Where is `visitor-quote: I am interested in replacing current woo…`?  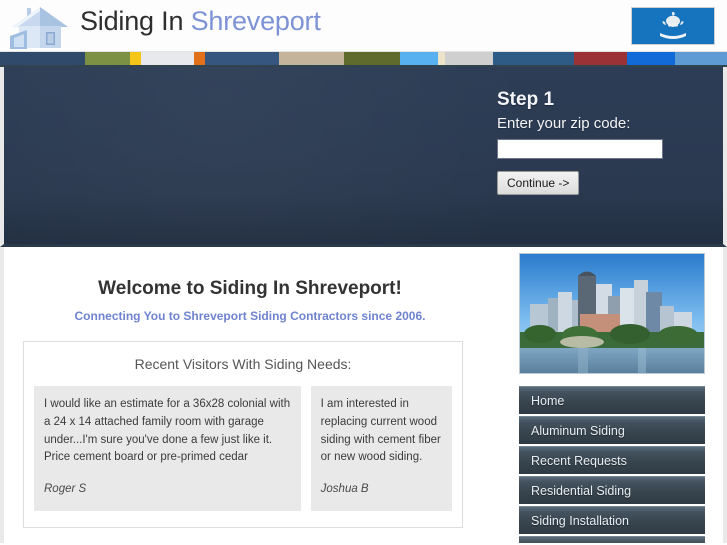 visitor-quote: I am interested in replacing current woo… is located at coordinates (381, 449).